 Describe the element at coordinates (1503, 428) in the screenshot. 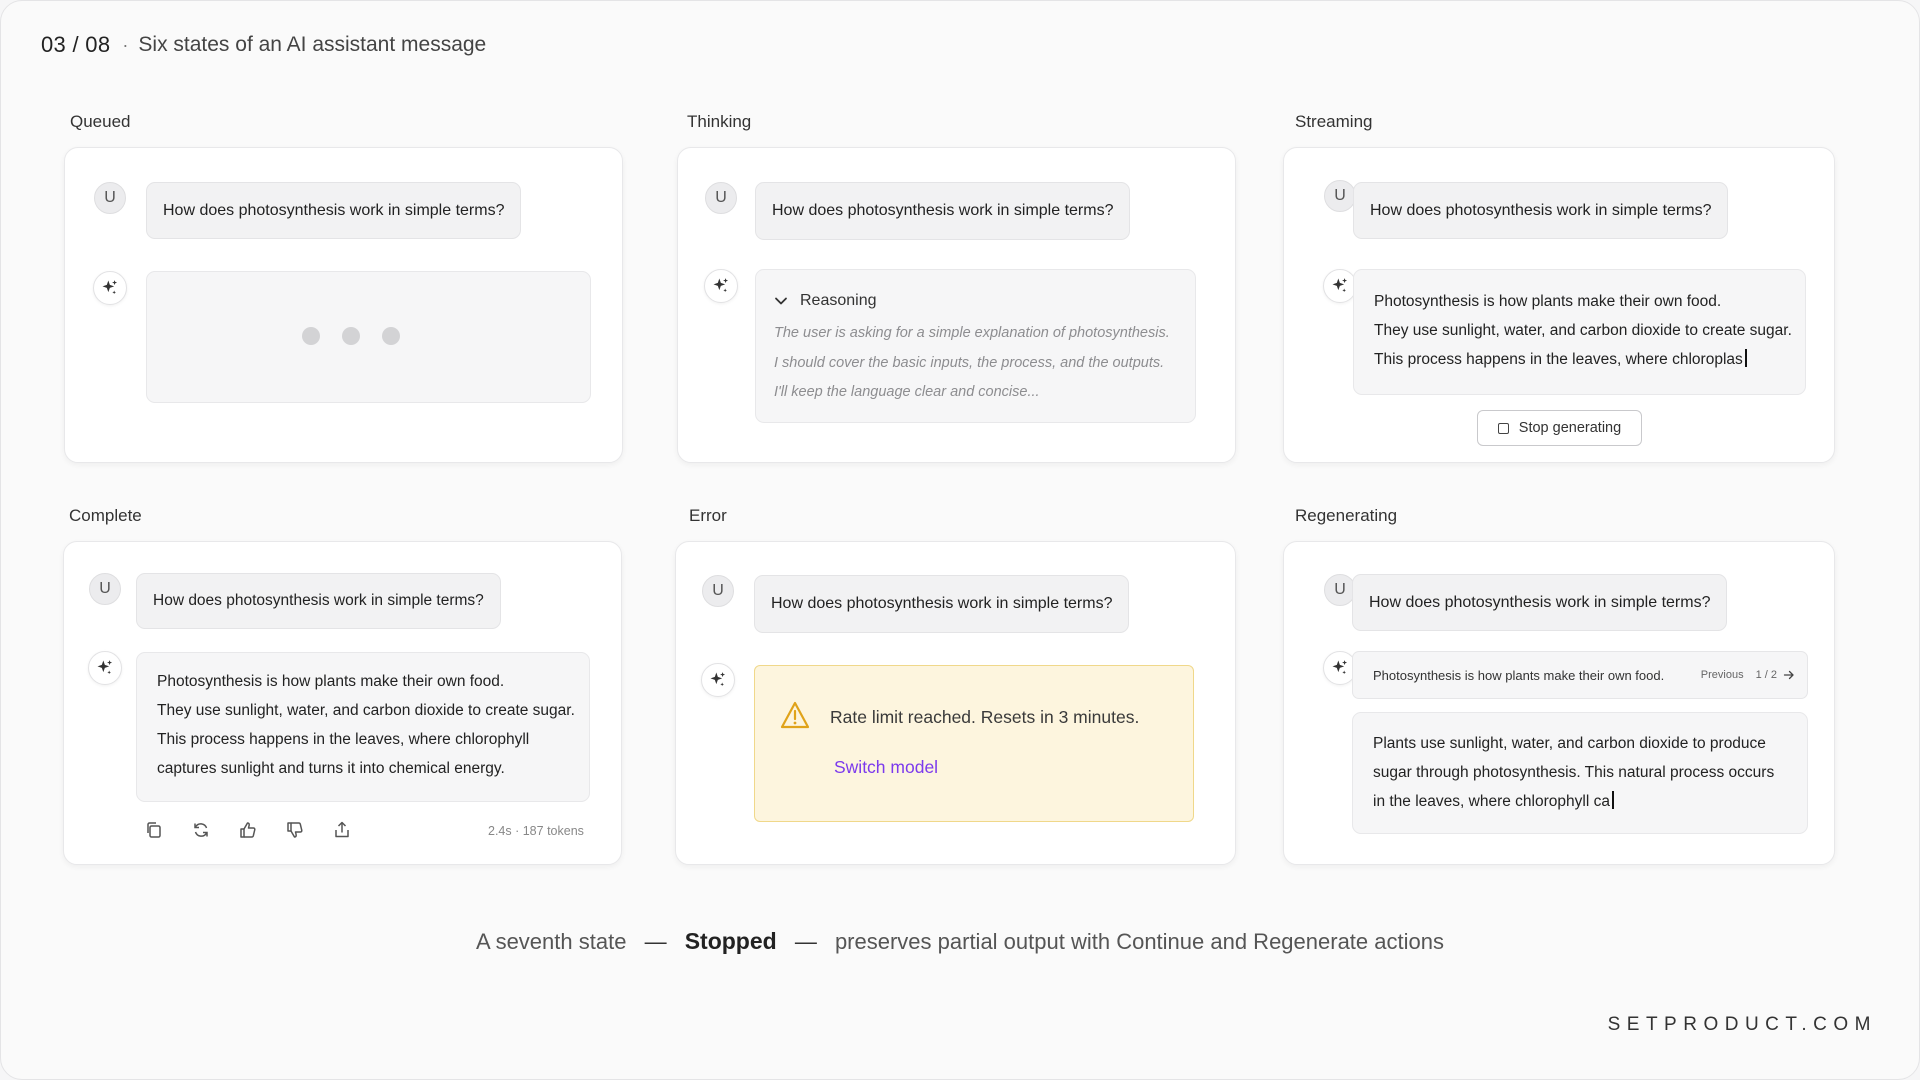

I see `stop-square-icon` at that location.